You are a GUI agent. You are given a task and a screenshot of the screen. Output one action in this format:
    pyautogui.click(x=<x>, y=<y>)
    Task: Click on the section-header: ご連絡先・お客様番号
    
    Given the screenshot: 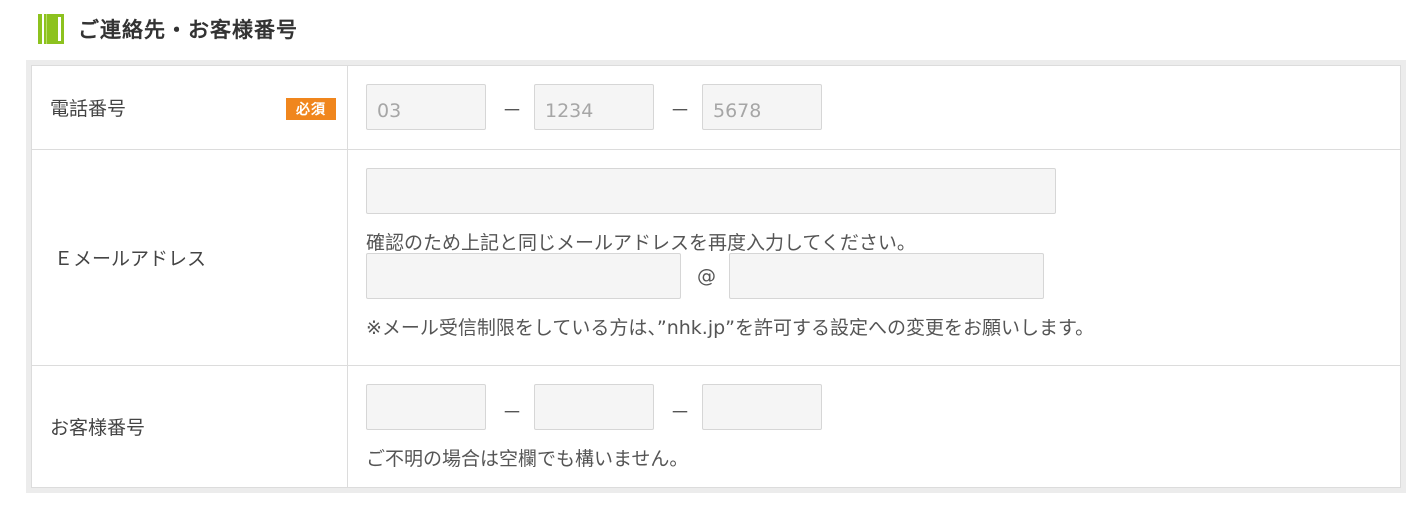 What is the action you would take?
    pyautogui.click(x=168, y=29)
    